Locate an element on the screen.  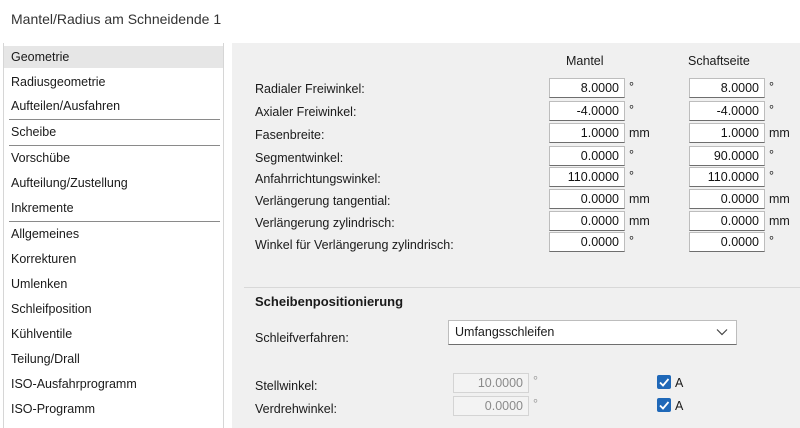
label-anfahrrichtungswinkel: Anfahrrichtungswinkel: is located at coordinates (318, 179).